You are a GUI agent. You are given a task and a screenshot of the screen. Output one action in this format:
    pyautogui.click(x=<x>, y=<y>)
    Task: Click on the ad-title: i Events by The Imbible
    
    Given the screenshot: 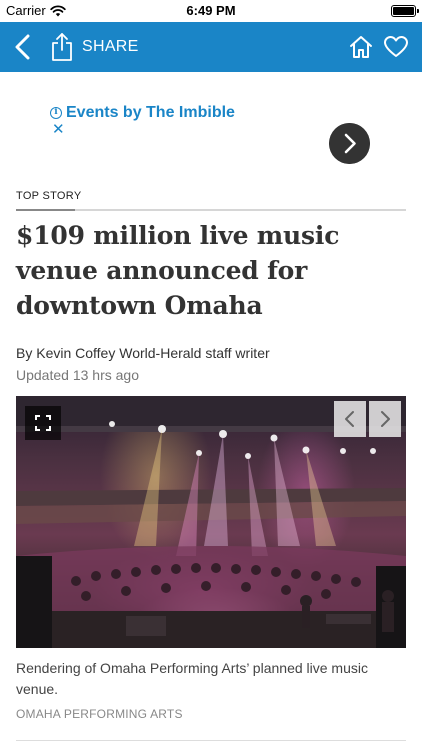 What is the action you would take?
    pyautogui.click(x=142, y=113)
    